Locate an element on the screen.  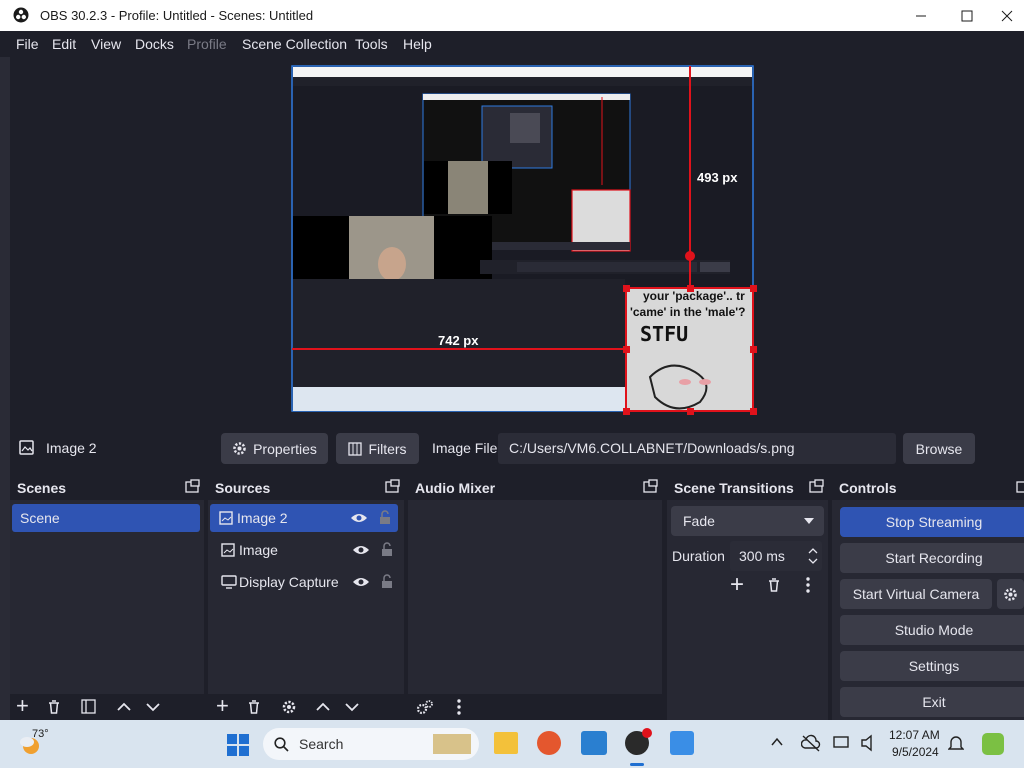
transition-select: Fade is located at coordinates (747, 521).